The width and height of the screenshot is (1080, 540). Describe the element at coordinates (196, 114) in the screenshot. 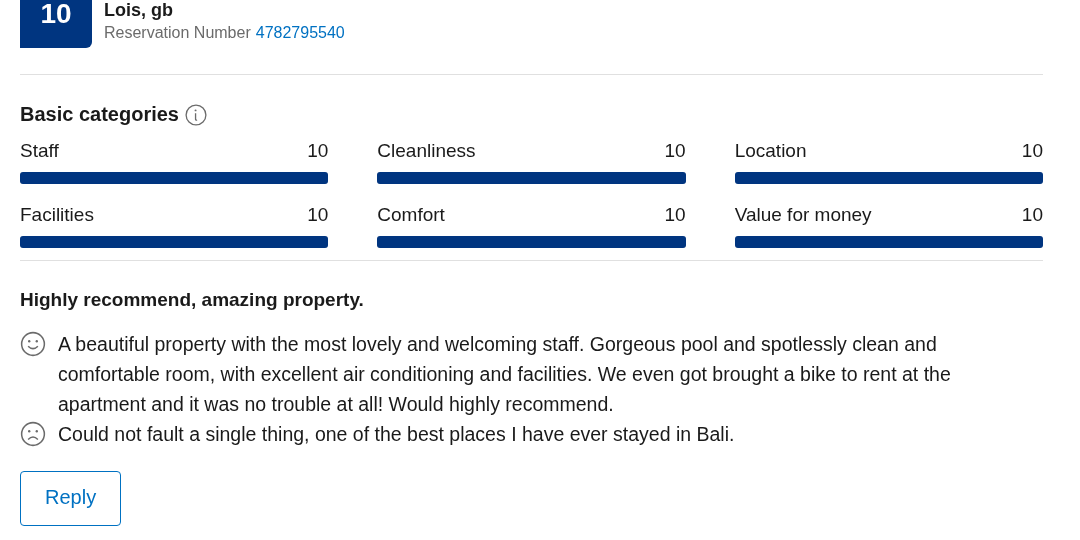

I see `info-icon` at that location.